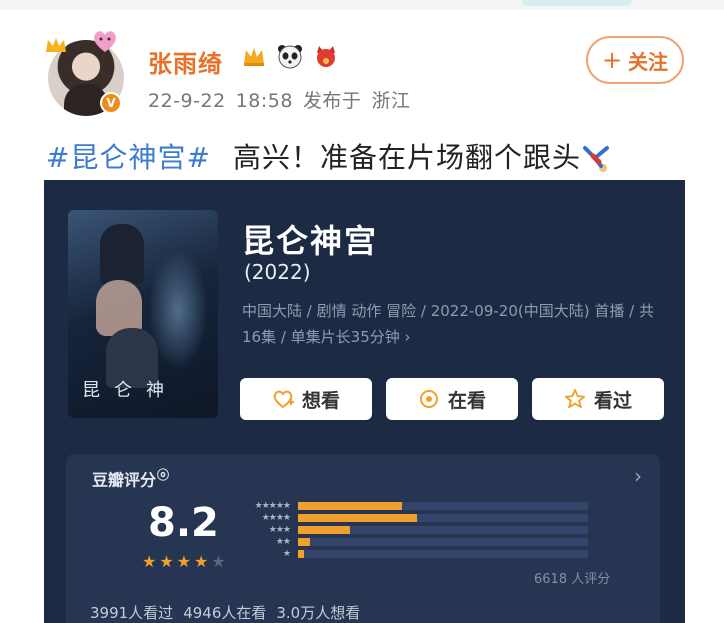 The height and width of the screenshot is (623, 724). Describe the element at coordinates (575, 399) in the screenshot. I see `star-outline-icon` at that location.